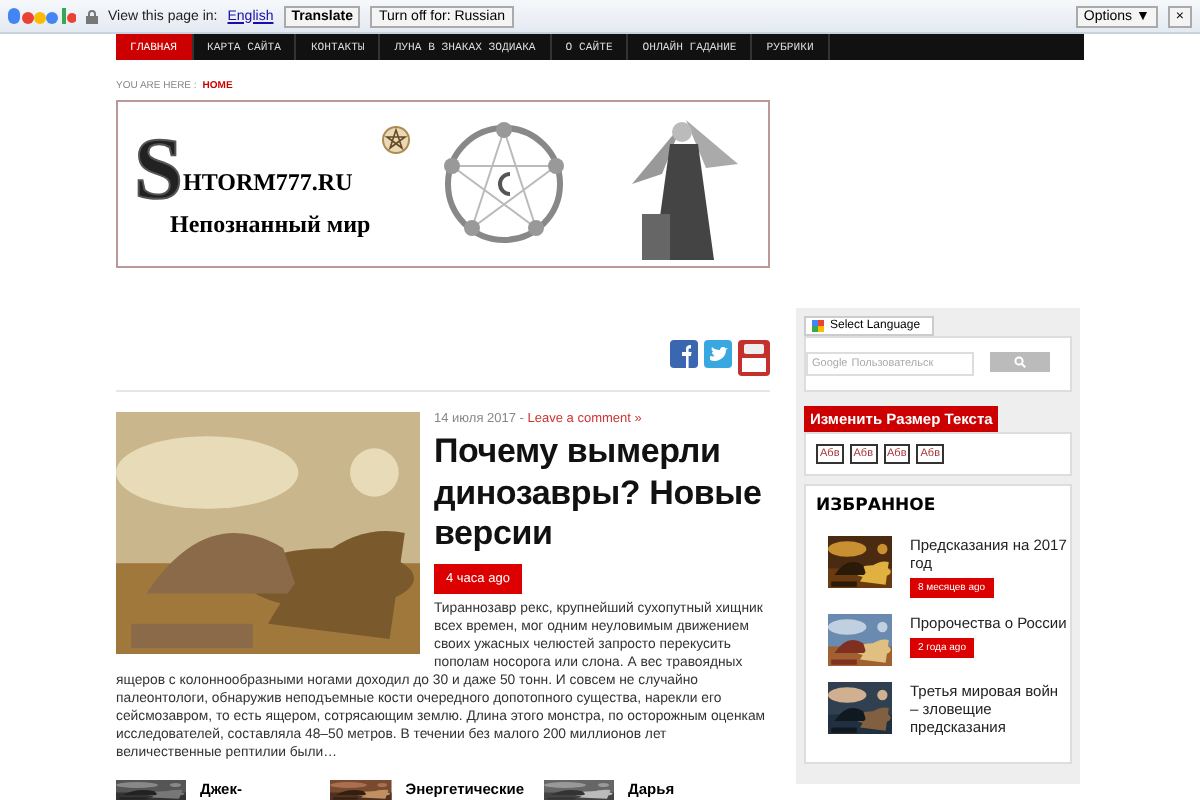 This screenshot has width=1200, height=800. I want to click on post-title: Почему вымерли динозавры? Новые версии, so click(443, 493).